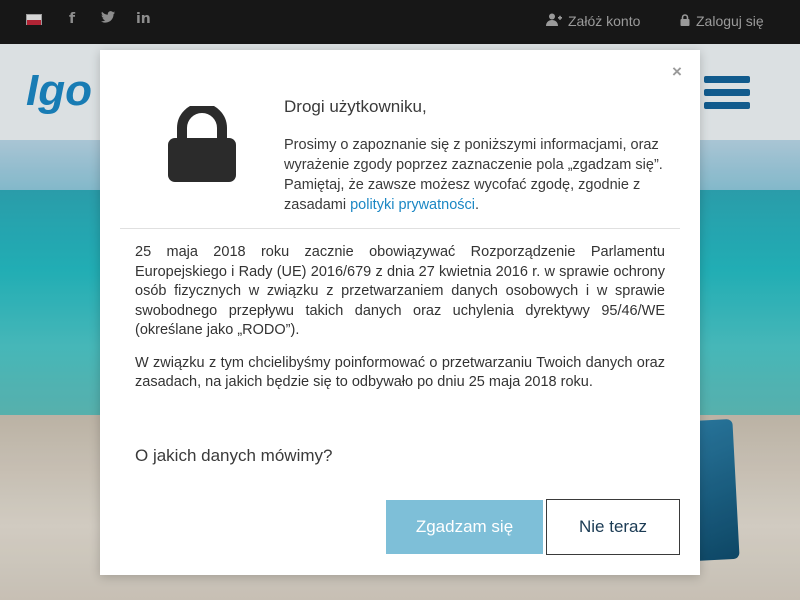 The width and height of the screenshot is (800, 600). I want to click on privacy-policy-link: polityki prywatności, so click(412, 205).